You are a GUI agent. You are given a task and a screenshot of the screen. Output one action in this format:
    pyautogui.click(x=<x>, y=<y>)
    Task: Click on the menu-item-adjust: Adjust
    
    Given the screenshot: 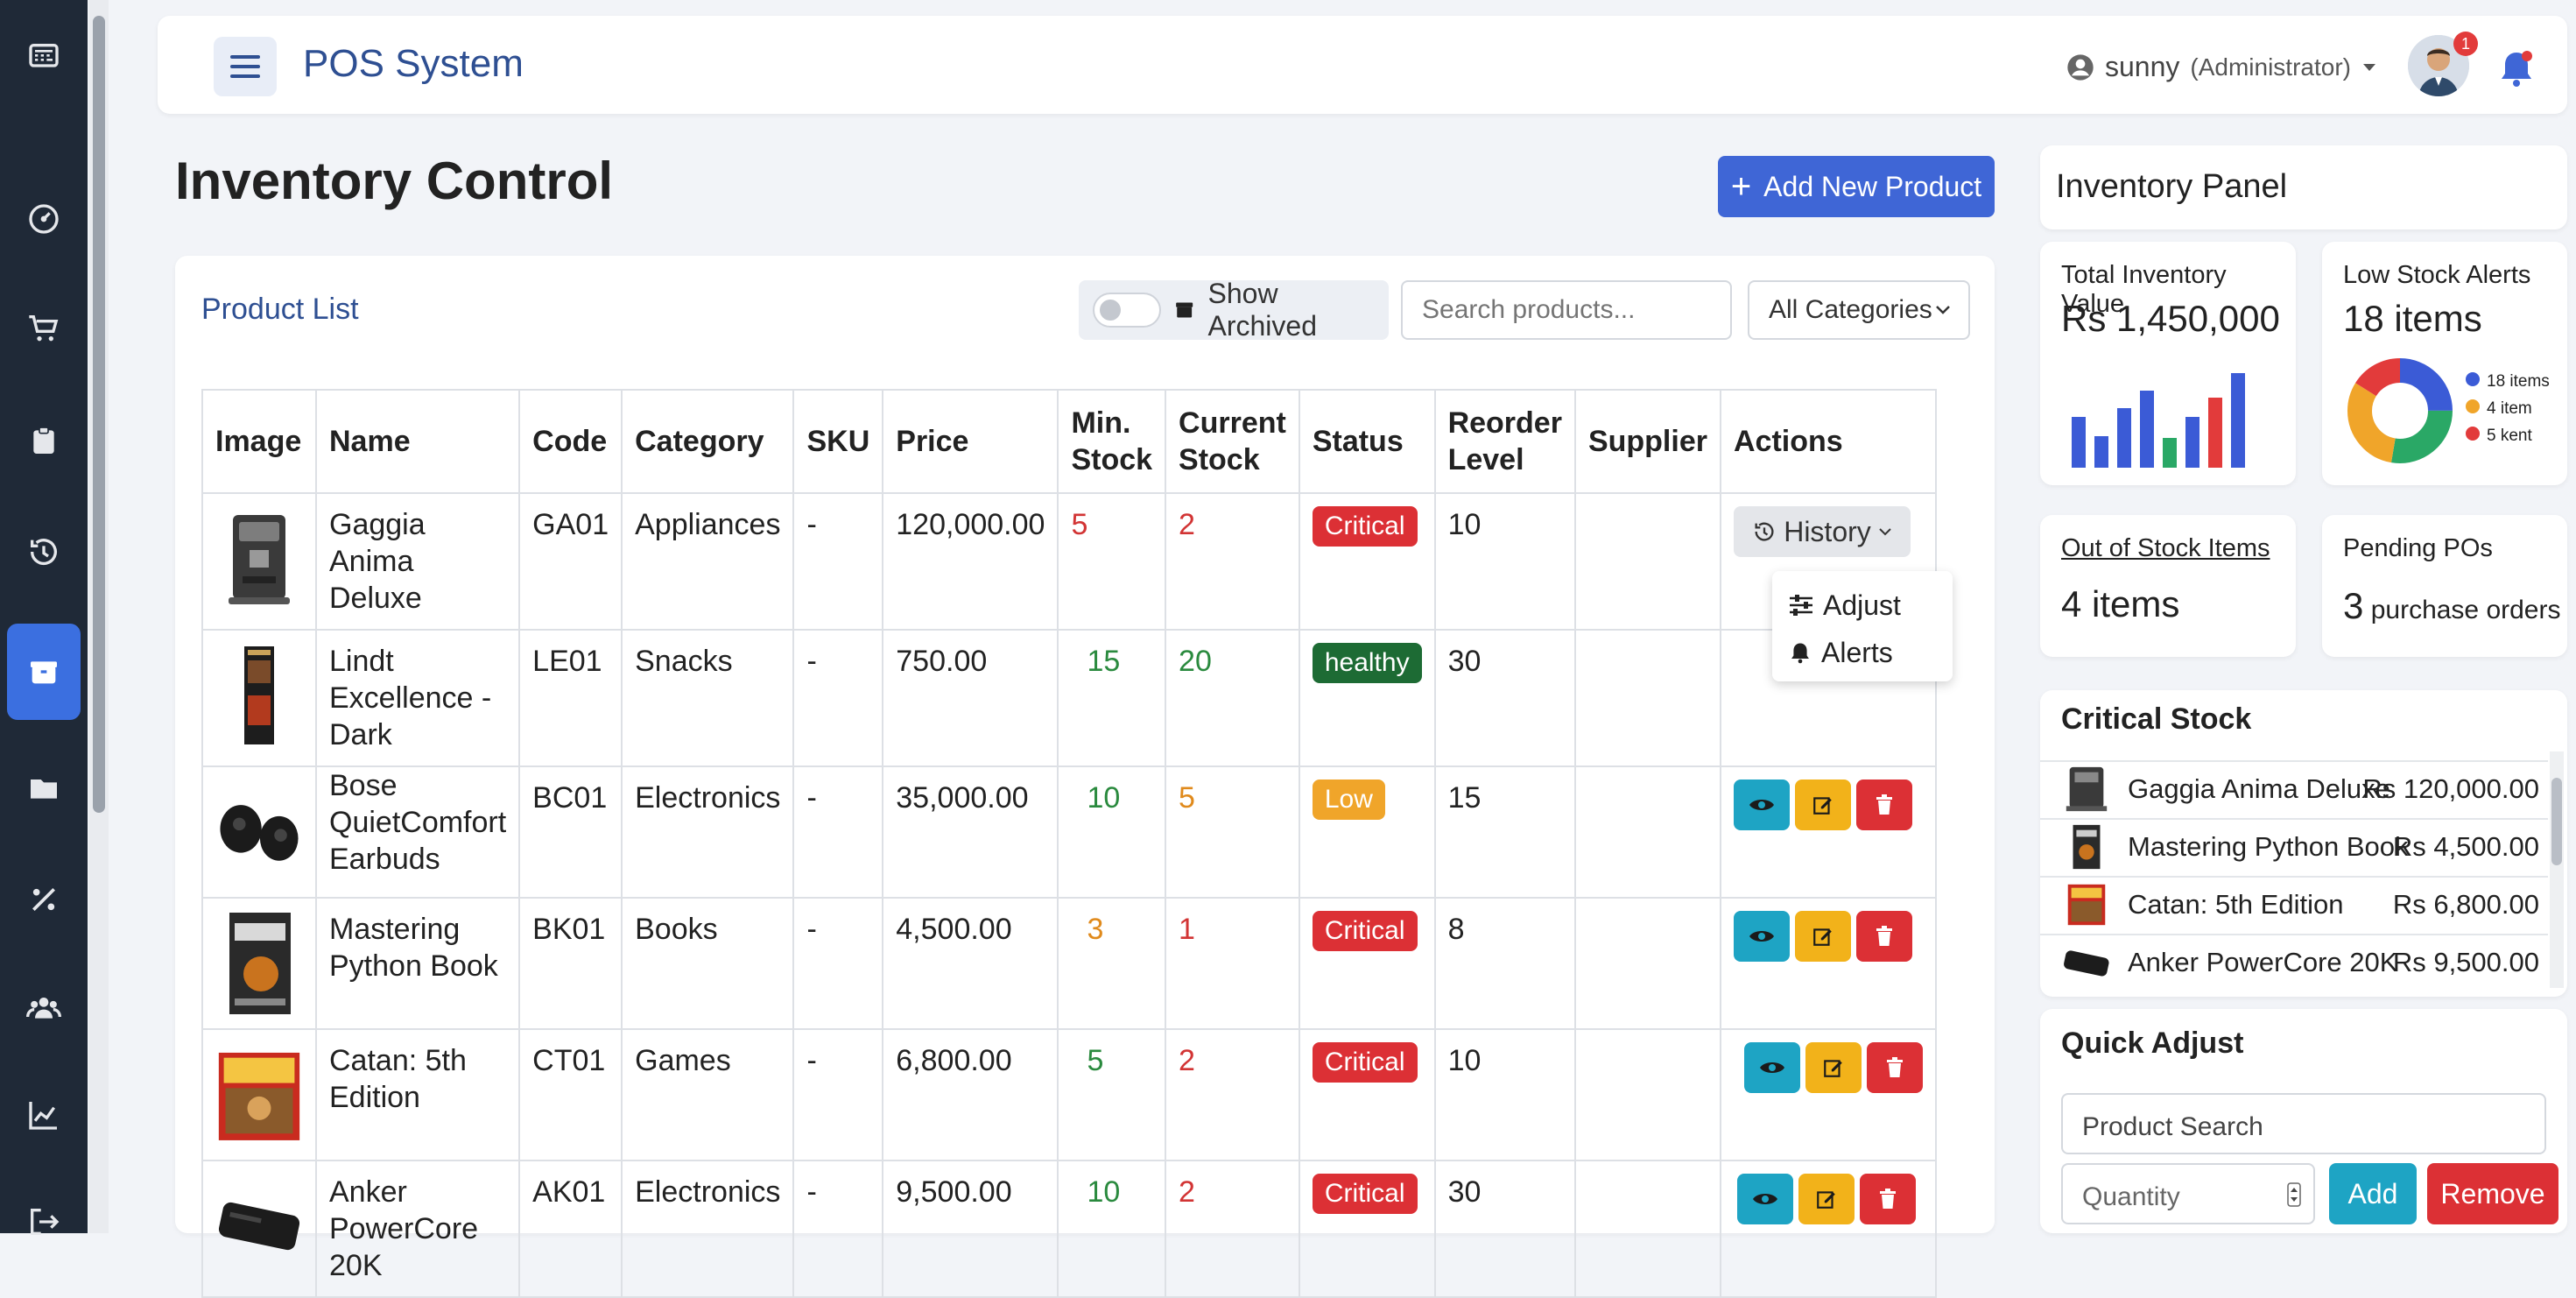 What is the action you would take?
    pyautogui.click(x=1862, y=606)
    